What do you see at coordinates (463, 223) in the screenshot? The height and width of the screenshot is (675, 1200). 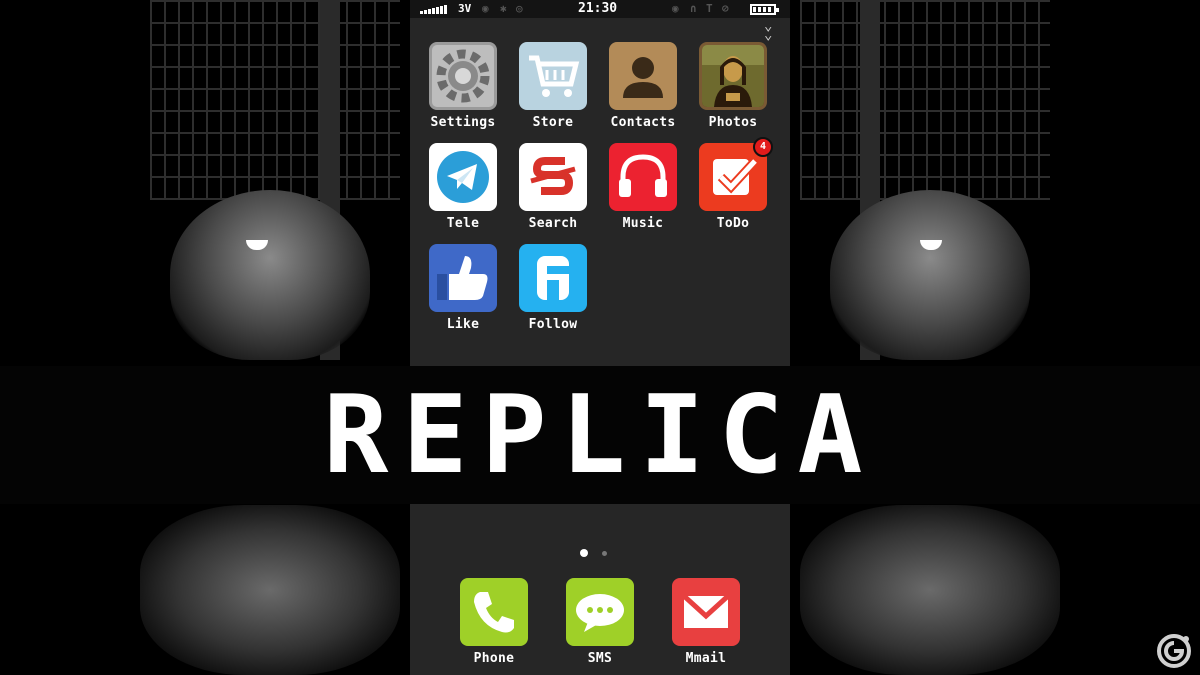 I see `app-label-tele: Tele` at bounding box center [463, 223].